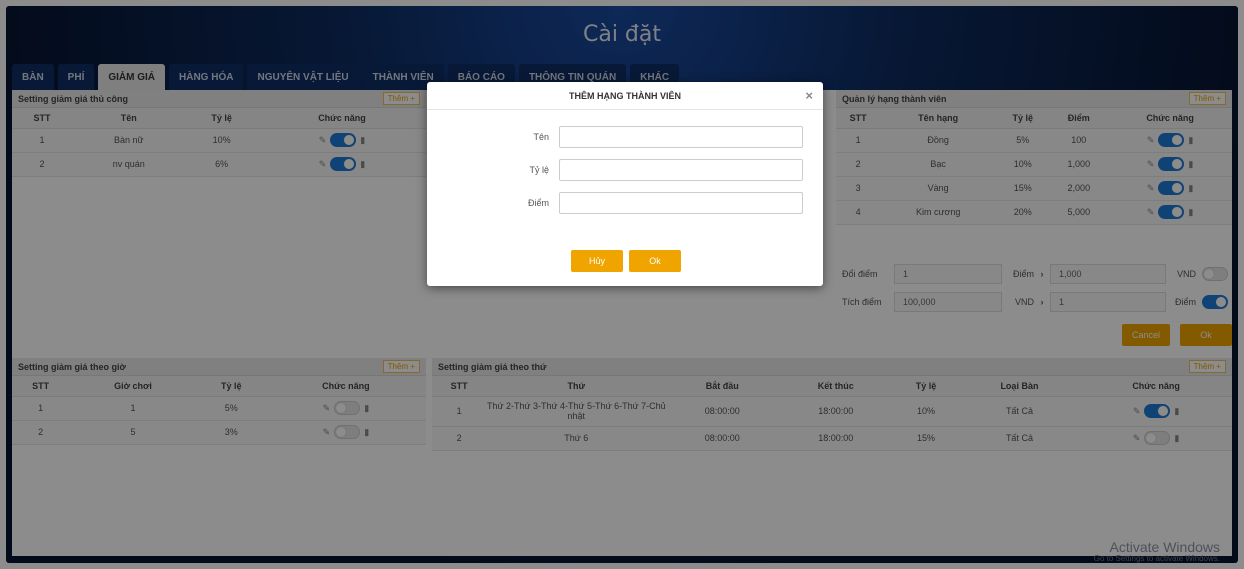 This screenshot has width=1244, height=569. What do you see at coordinates (538, 203) in the screenshot?
I see `points-label: Điểm` at bounding box center [538, 203].